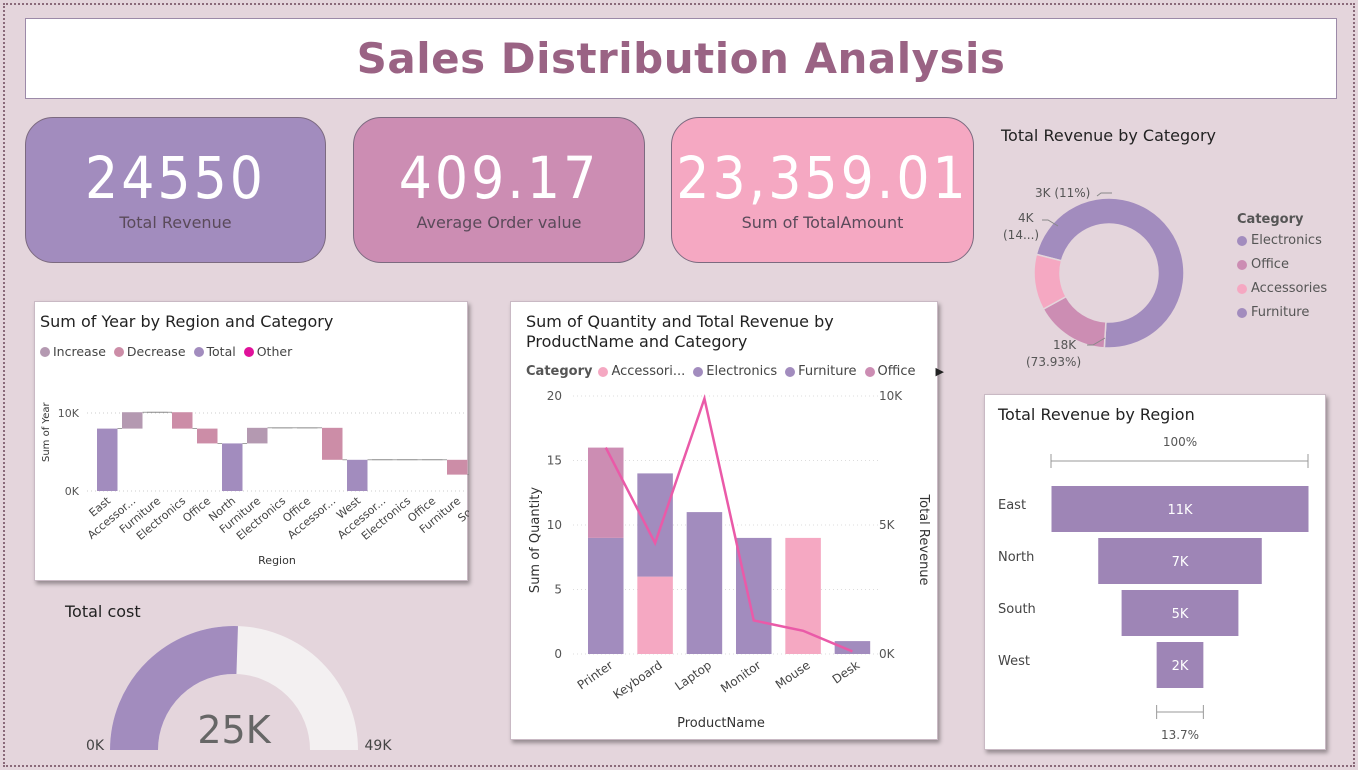  Describe the element at coordinates (1109, 273) in the screenshot. I see `donut-slices` at that location.